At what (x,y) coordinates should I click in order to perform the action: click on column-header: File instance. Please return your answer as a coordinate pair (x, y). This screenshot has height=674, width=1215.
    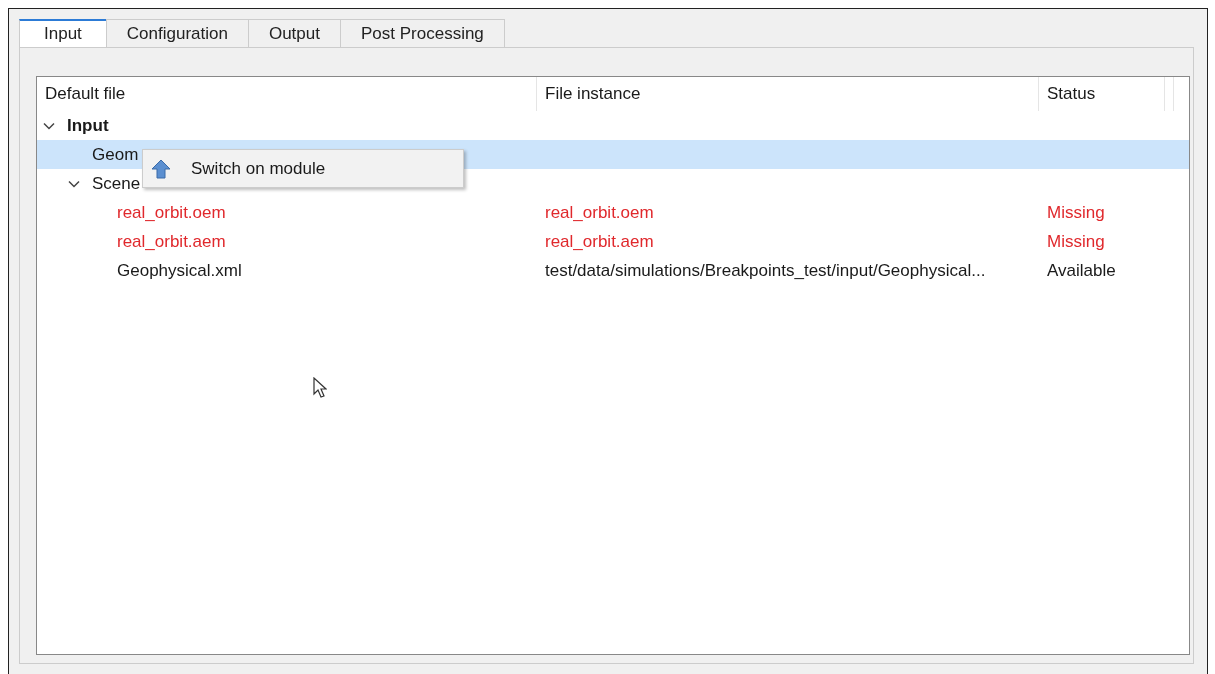
    Looking at the image, I should click on (788, 94).